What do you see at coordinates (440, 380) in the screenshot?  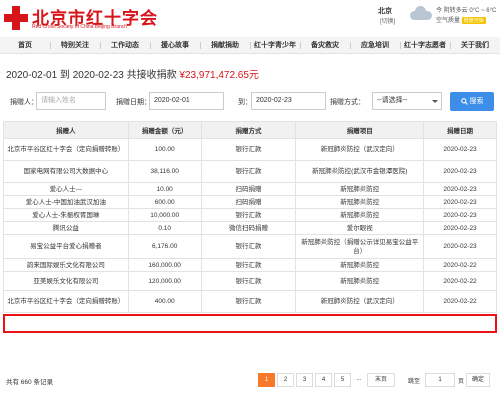 I see `jump-page-input: 1` at bounding box center [440, 380].